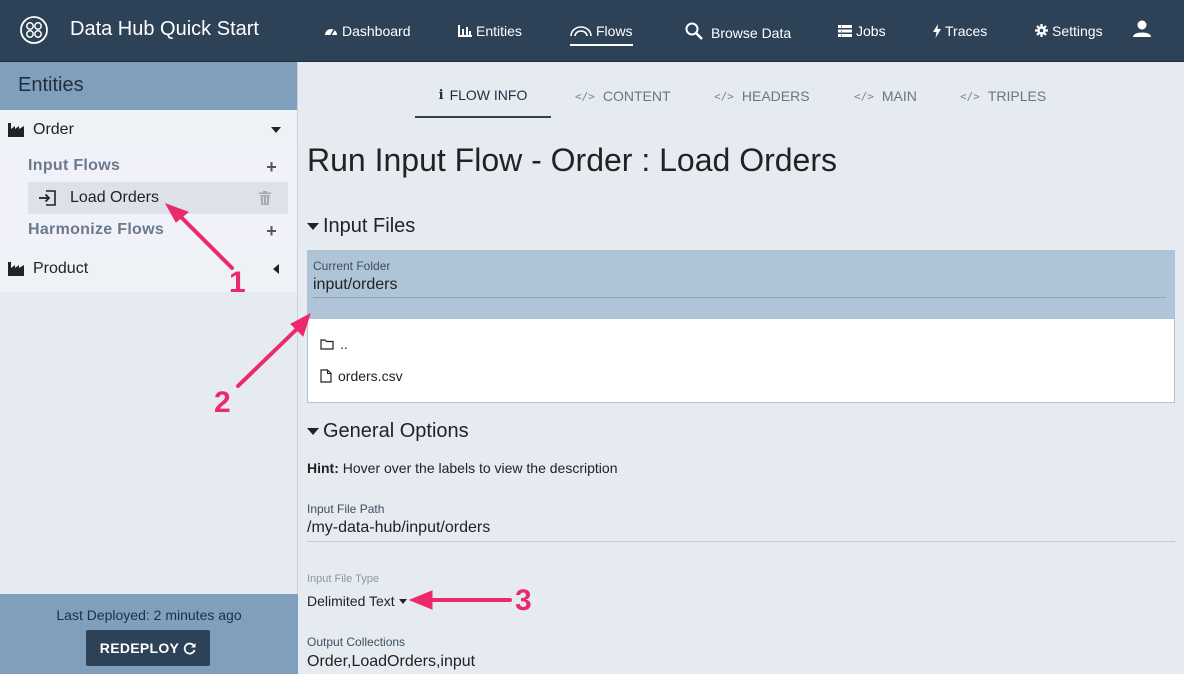 The height and width of the screenshot is (674, 1184). I want to click on nav-settings-label: Settings, so click(1077, 30).